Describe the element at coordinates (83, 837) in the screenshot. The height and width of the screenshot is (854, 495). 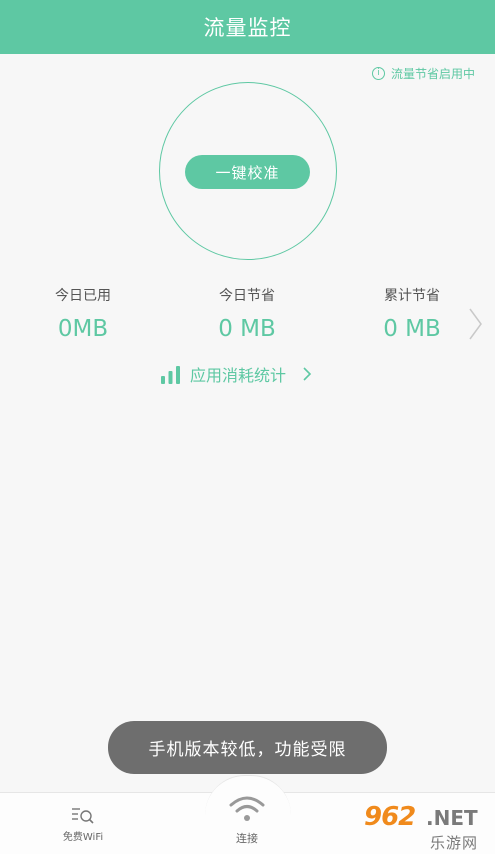
I see `tab-label: 免费WiFi` at that location.